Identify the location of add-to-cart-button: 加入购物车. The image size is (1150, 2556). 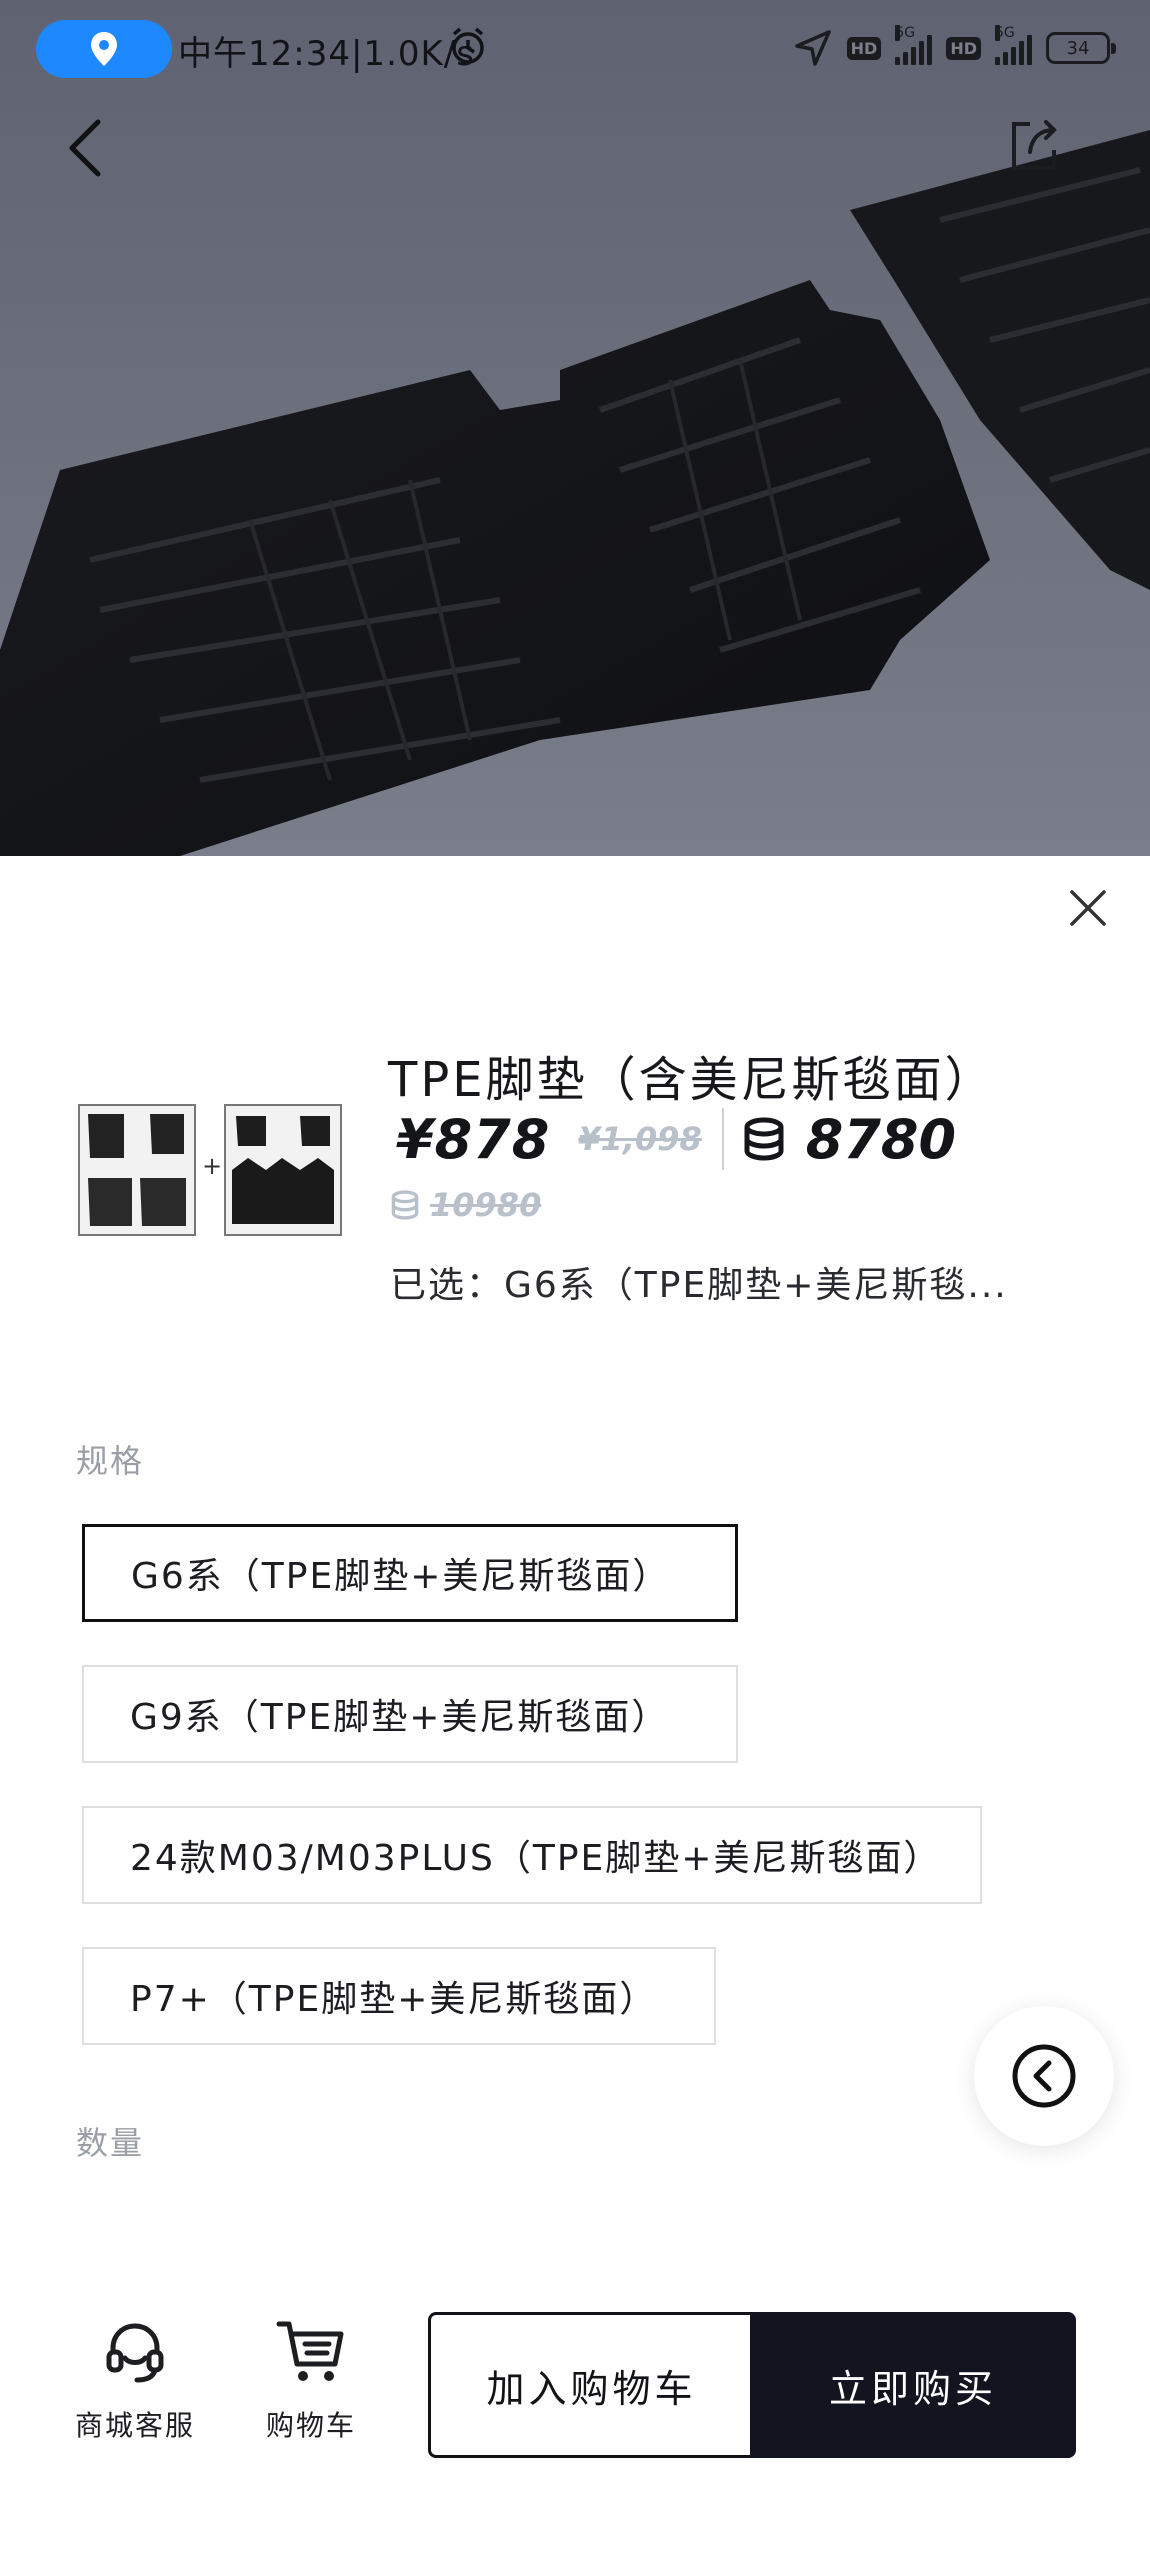
(590, 2385).